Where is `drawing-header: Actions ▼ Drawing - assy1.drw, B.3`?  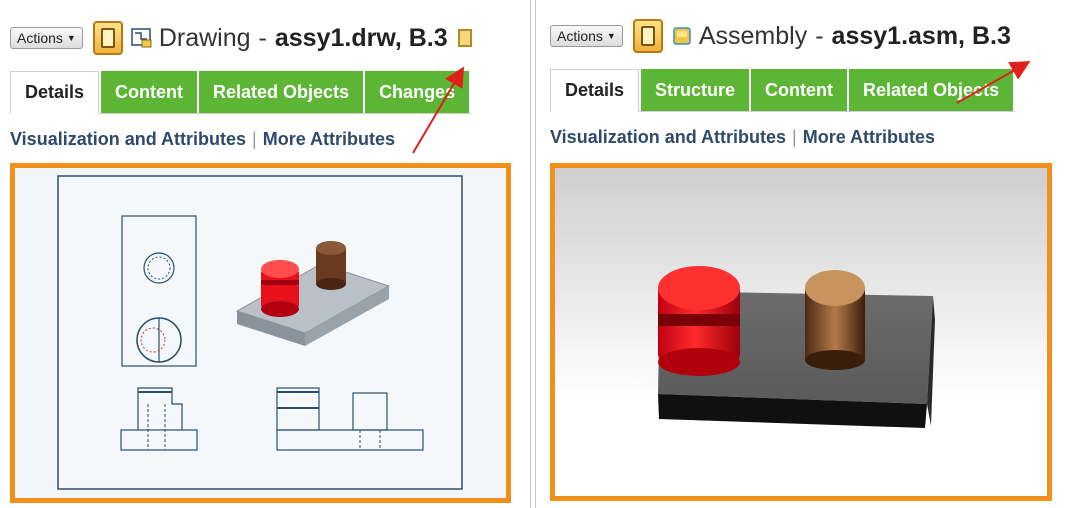 drawing-header: Actions ▼ Drawing - assy1.drw, B.3 is located at coordinates (241, 38).